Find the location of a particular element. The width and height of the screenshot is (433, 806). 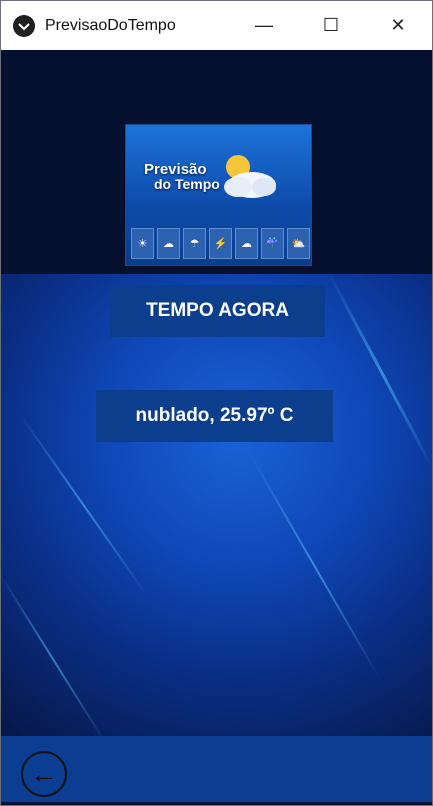

back-button: ← is located at coordinates (44, 774).